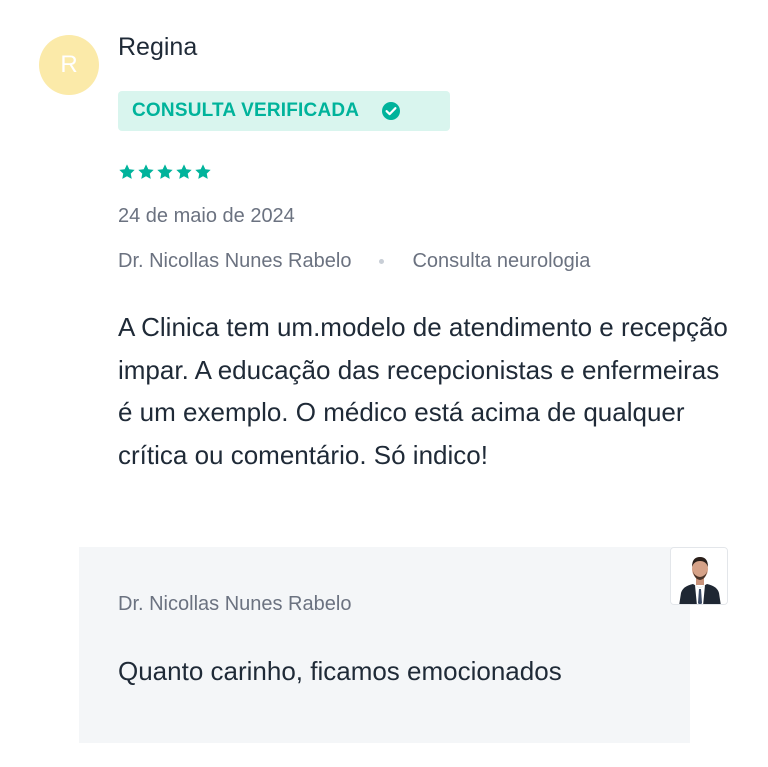  I want to click on dot-icon, so click(382, 261).